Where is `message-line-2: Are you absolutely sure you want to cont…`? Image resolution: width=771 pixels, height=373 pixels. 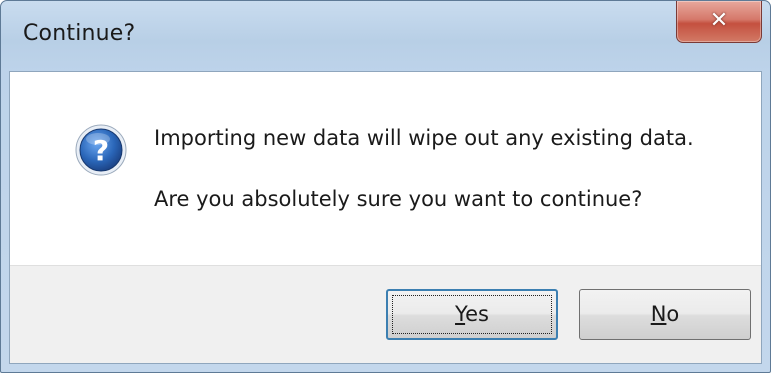 message-line-2: Are you absolutely sure you want to cont… is located at coordinates (398, 199).